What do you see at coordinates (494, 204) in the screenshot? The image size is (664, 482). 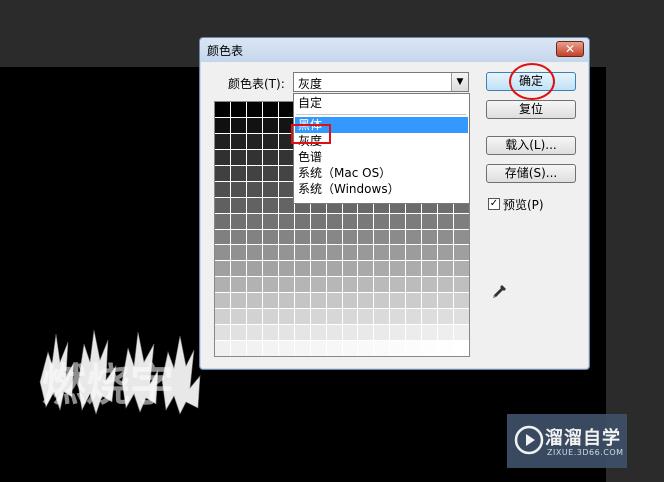 I see `preview-checkbox: ✓` at bounding box center [494, 204].